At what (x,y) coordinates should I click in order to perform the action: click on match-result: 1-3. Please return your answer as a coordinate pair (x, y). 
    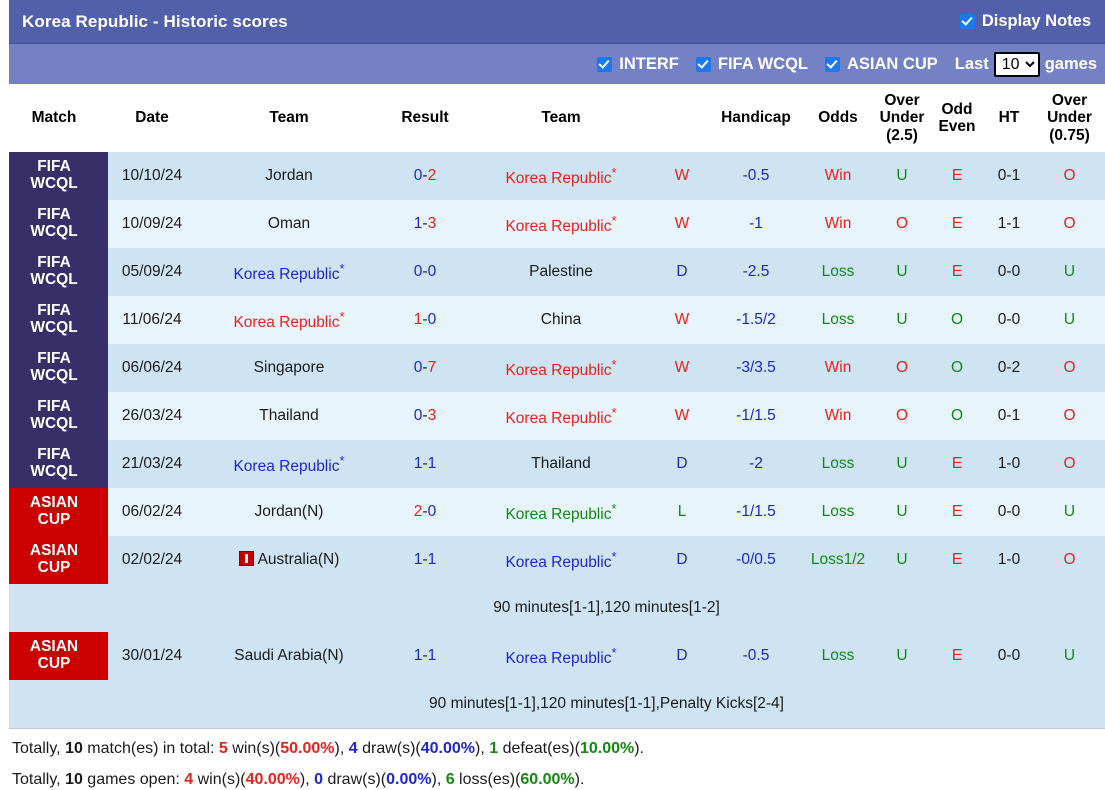
    Looking at the image, I should click on (425, 224).